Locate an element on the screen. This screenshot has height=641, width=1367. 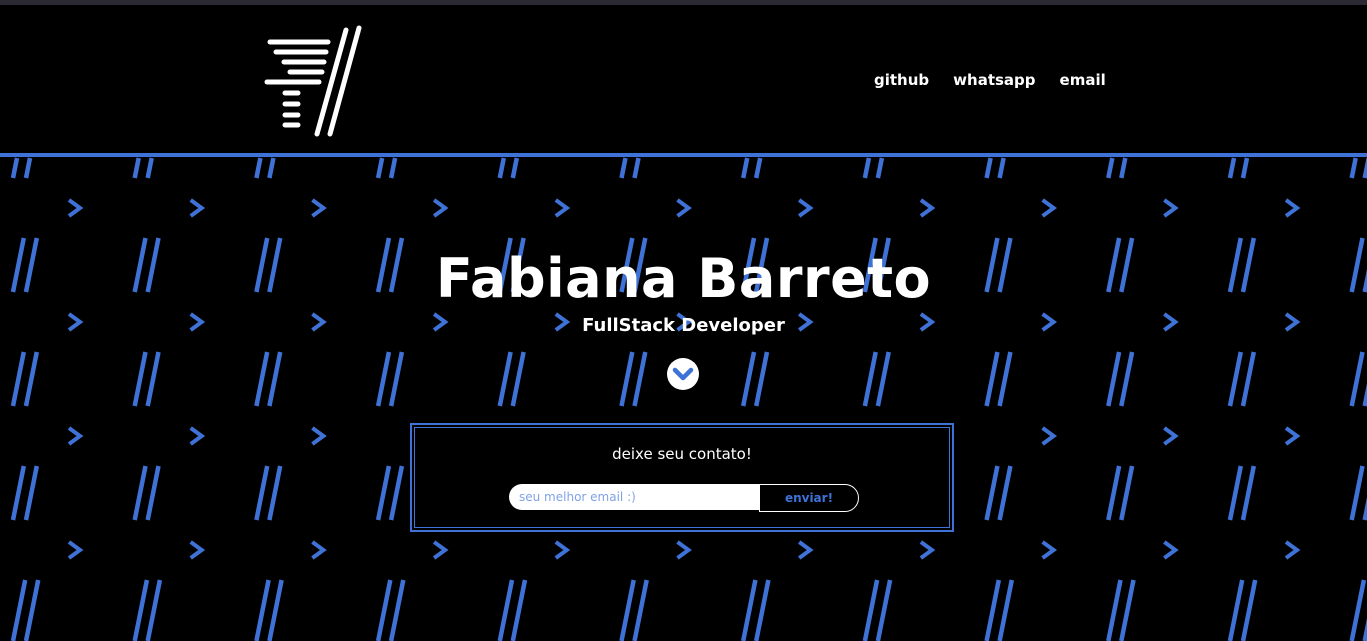
scroll-down-button is located at coordinates (683, 374).